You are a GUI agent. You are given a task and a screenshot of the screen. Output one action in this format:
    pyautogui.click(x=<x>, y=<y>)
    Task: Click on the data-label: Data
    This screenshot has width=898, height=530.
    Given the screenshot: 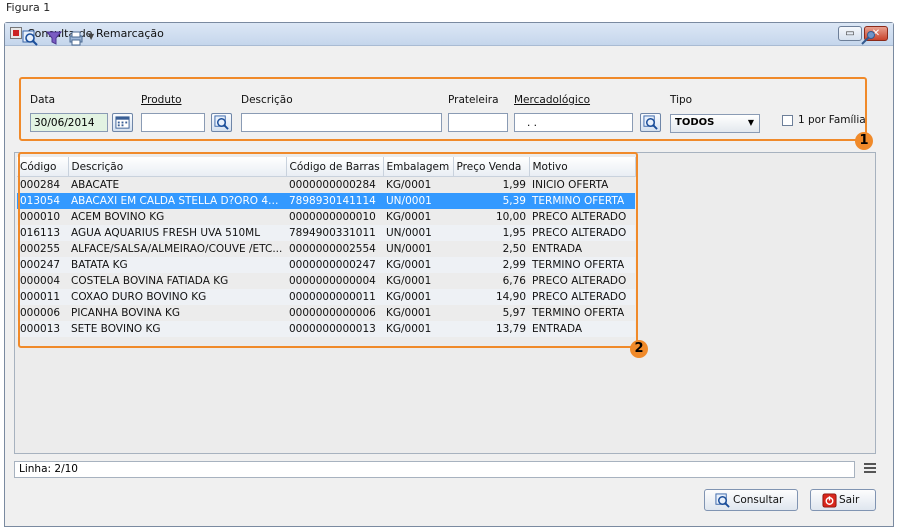 What is the action you would take?
    pyautogui.click(x=43, y=100)
    